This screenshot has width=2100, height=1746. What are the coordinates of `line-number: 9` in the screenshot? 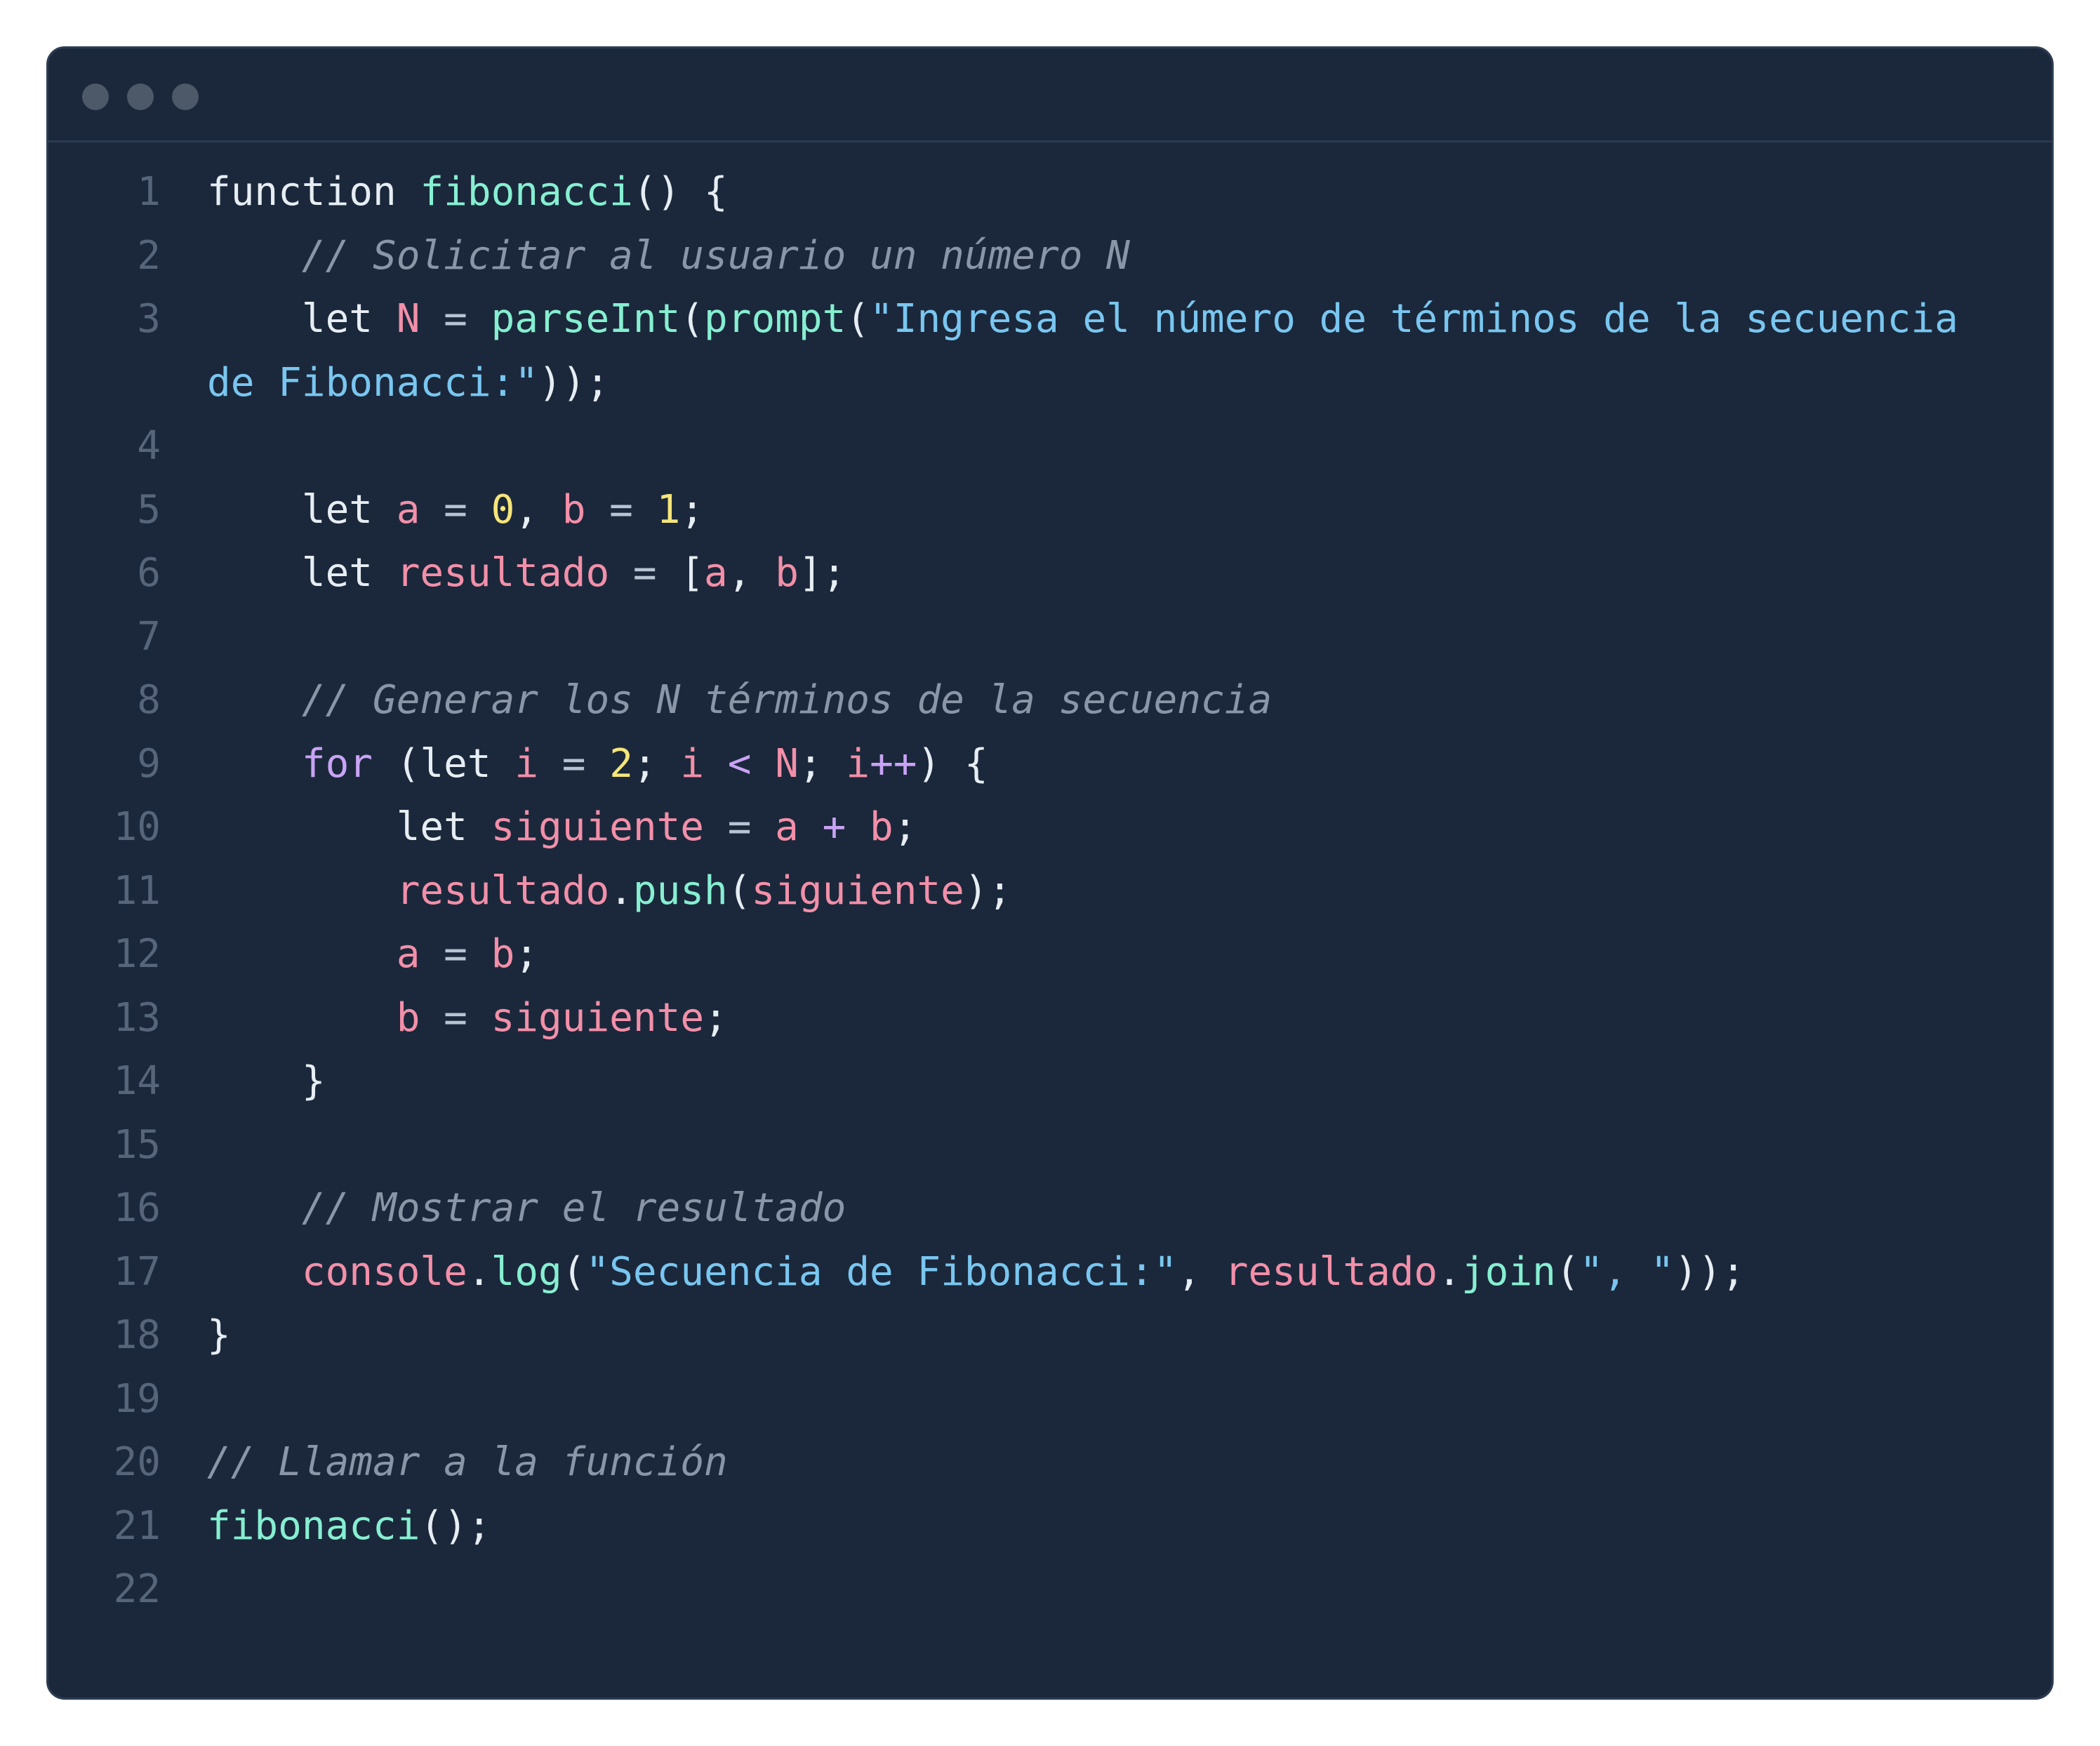 It's located at (149, 764).